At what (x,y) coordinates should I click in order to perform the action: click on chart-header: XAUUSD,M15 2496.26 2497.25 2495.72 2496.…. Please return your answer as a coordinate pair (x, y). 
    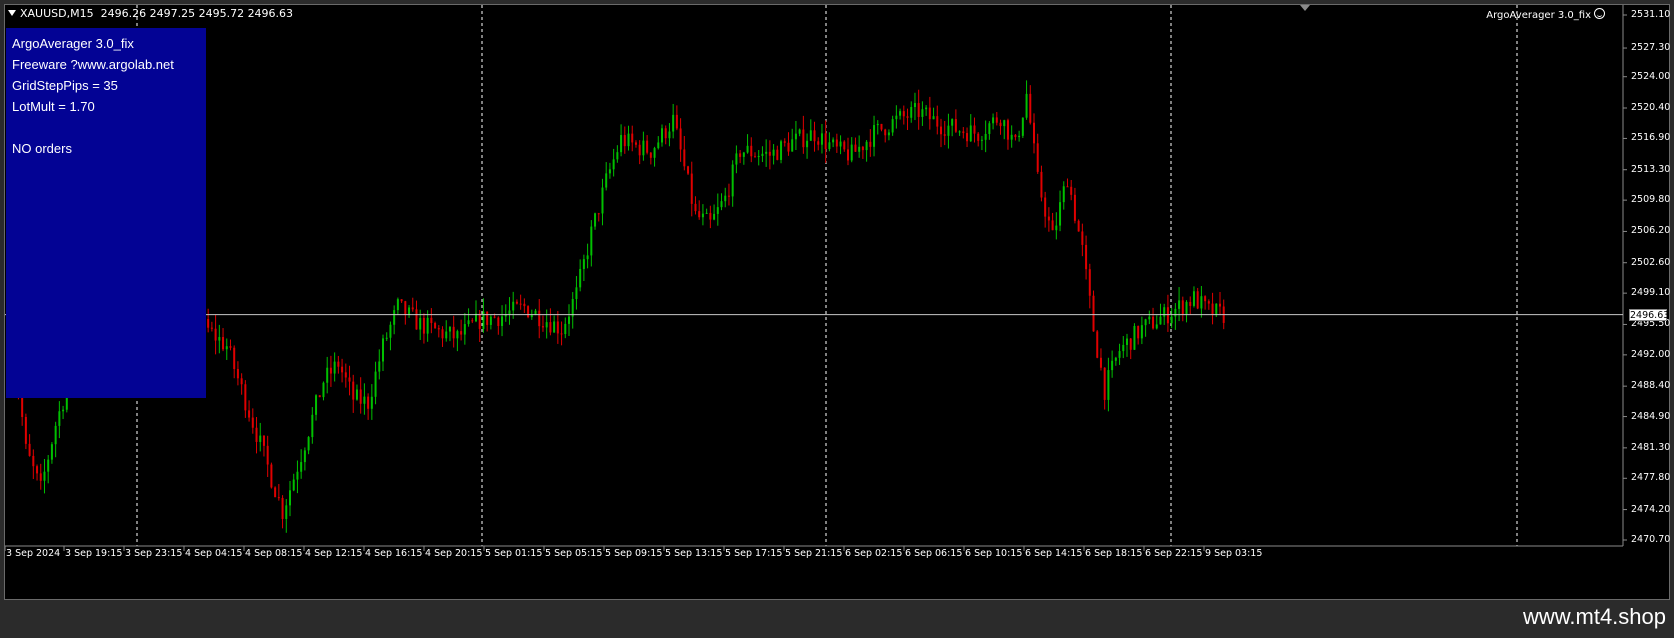
    Looking at the image, I should click on (150, 14).